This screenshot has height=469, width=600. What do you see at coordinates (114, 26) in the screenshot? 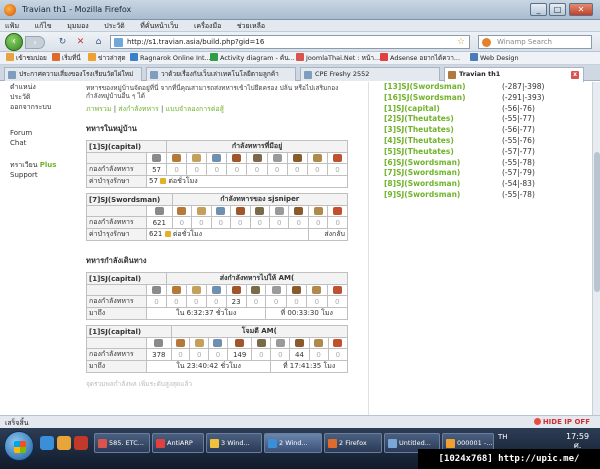
I see `menu-history: ประวัติ` at bounding box center [114, 26].